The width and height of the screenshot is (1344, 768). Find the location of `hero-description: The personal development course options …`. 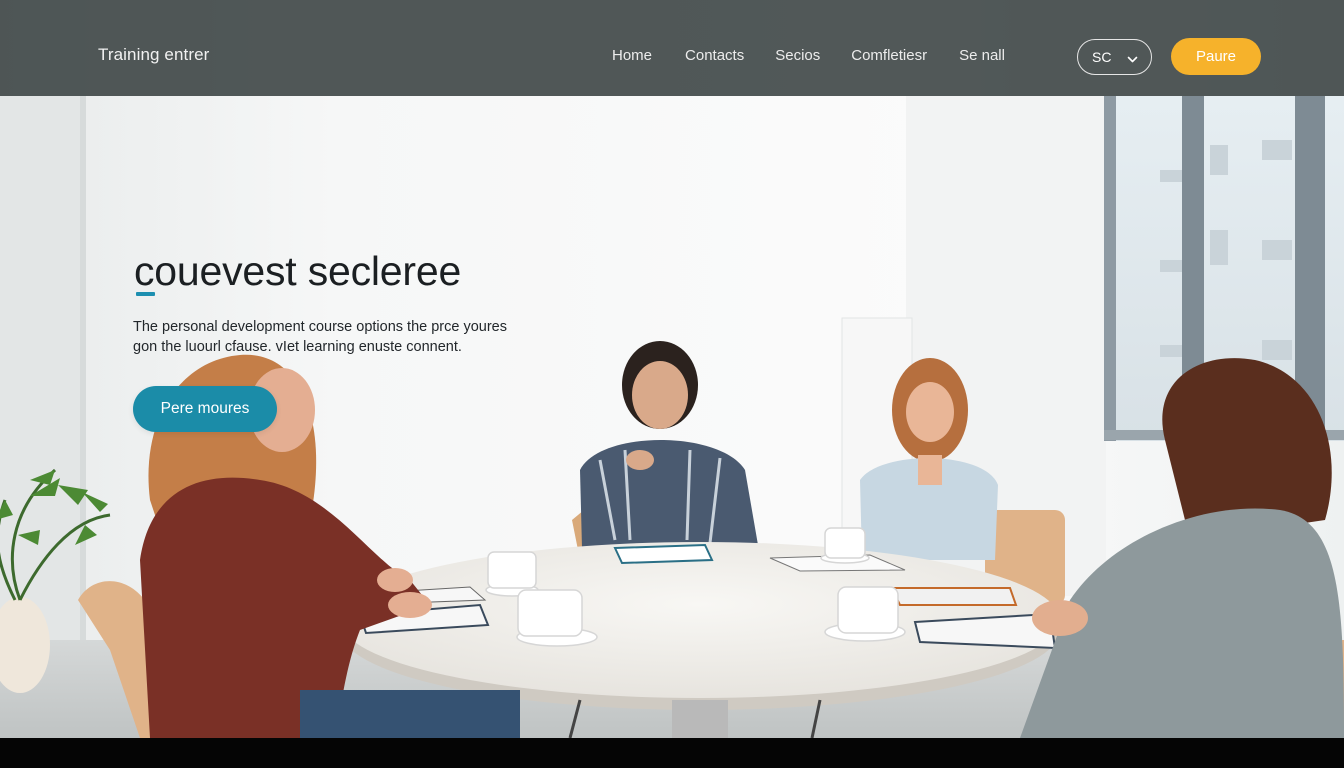

hero-description: The personal development course options … is located at coordinates (333, 337).